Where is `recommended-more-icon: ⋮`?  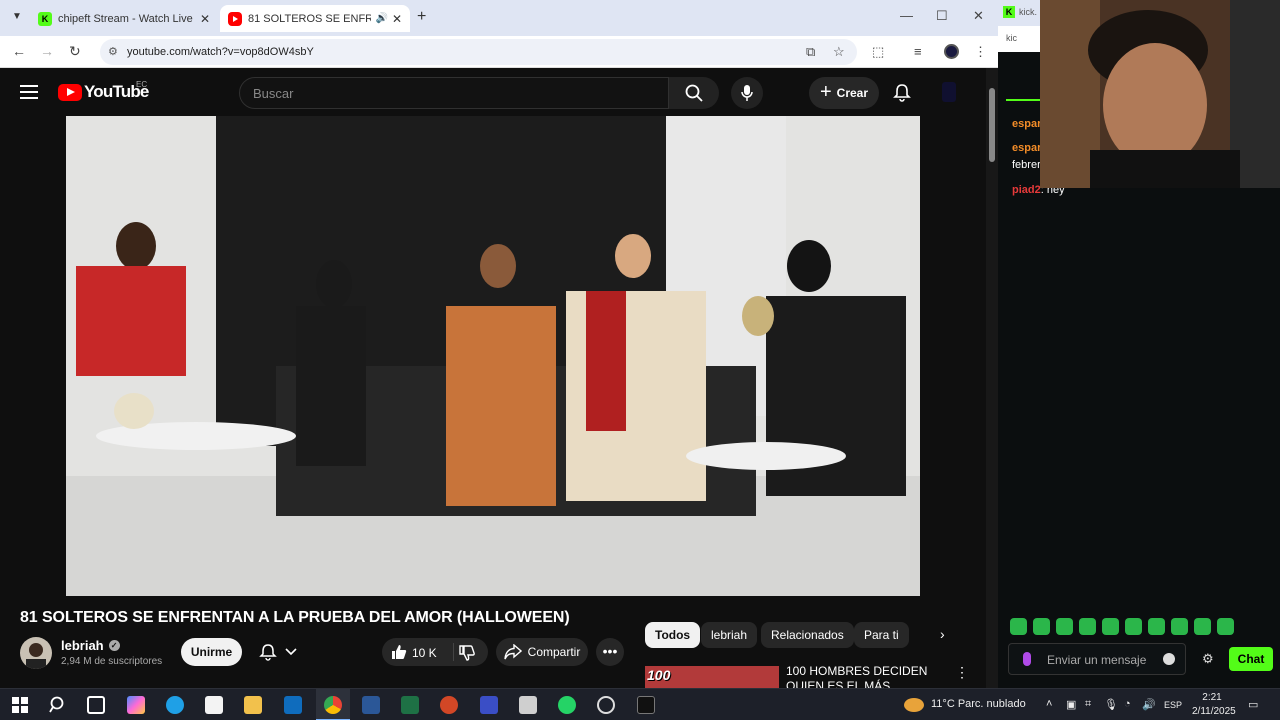
recommended-more-icon: ⋮ is located at coordinates (962, 672).